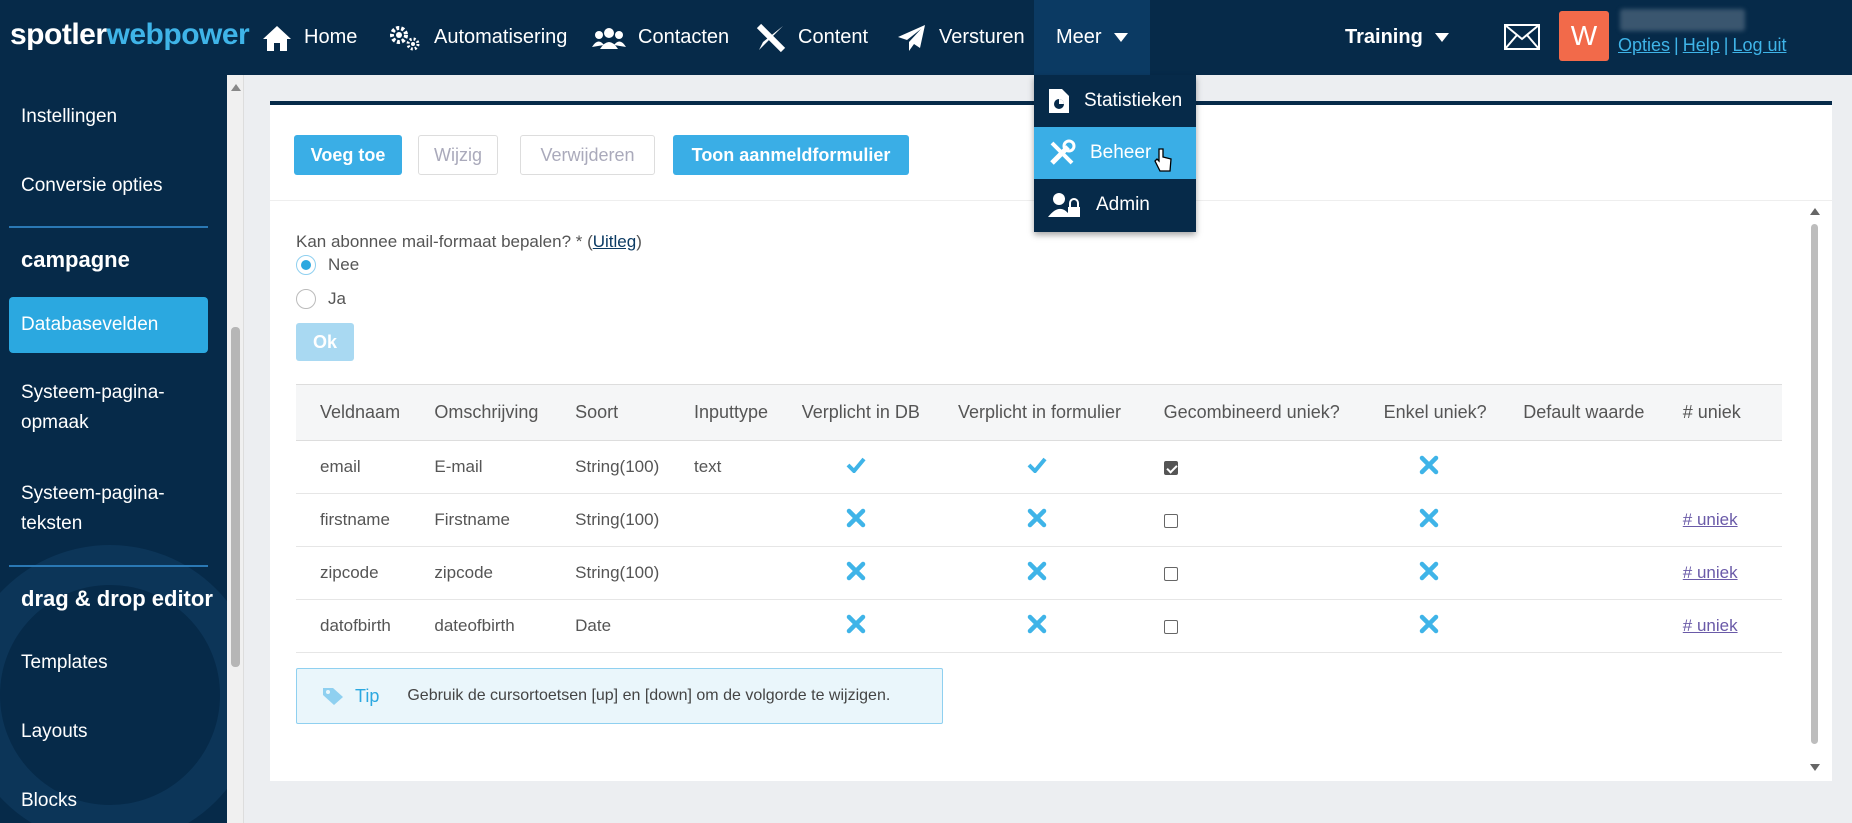 The width and height of the screenshot is (1852, 823). I want to click on col-verplicht-form: Verplicht in formulier, so click(1036, 412).